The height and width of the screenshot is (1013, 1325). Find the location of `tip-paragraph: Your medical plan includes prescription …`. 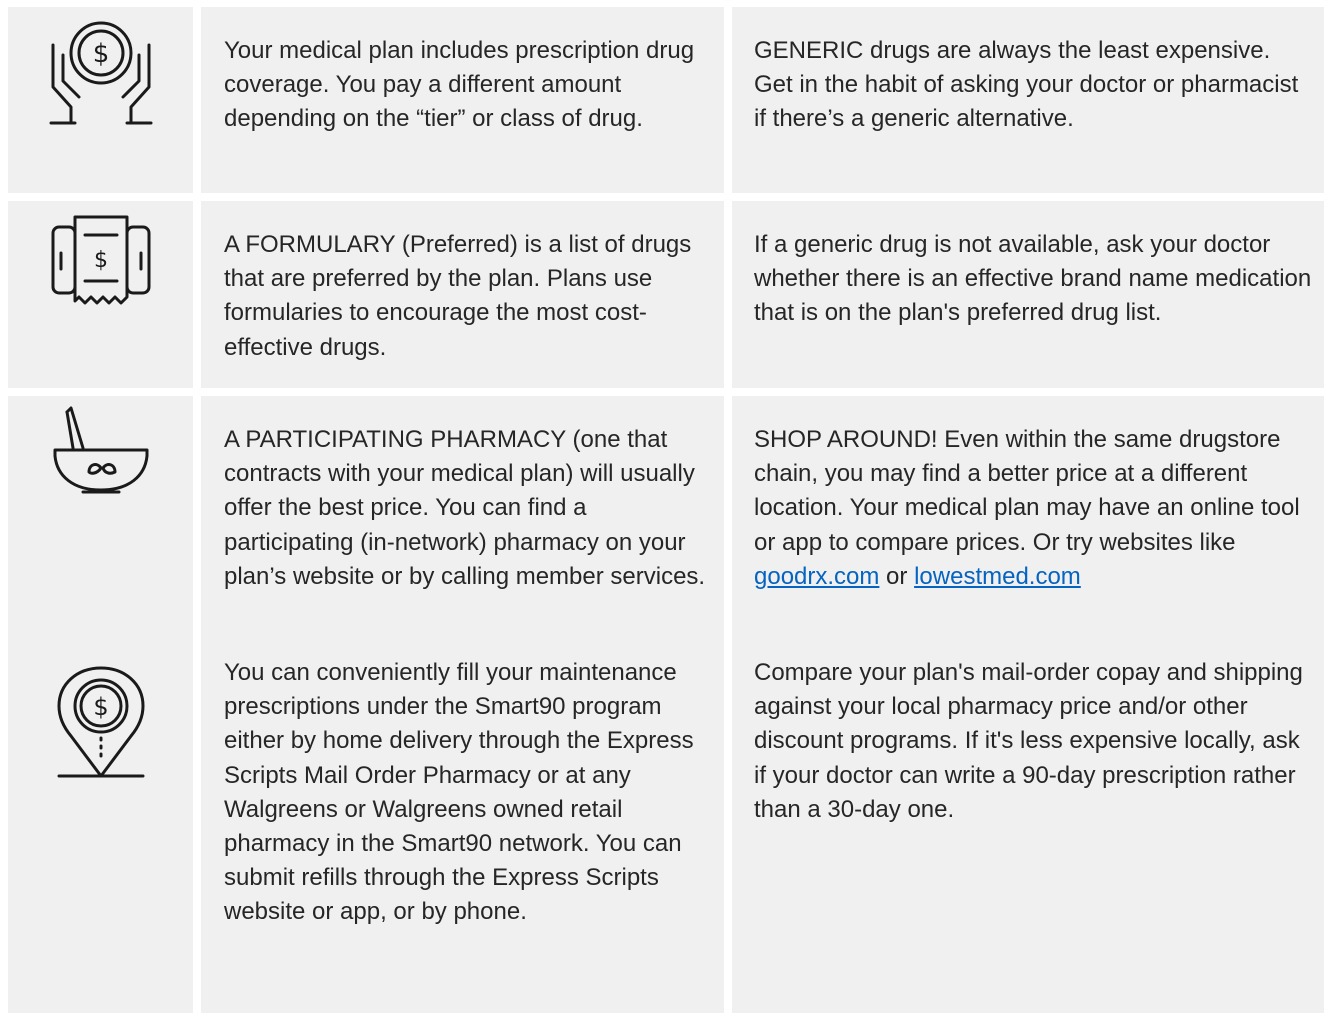

tip-paragraph: Your medical plan includes prescription … is located at coordinates (459, 85).